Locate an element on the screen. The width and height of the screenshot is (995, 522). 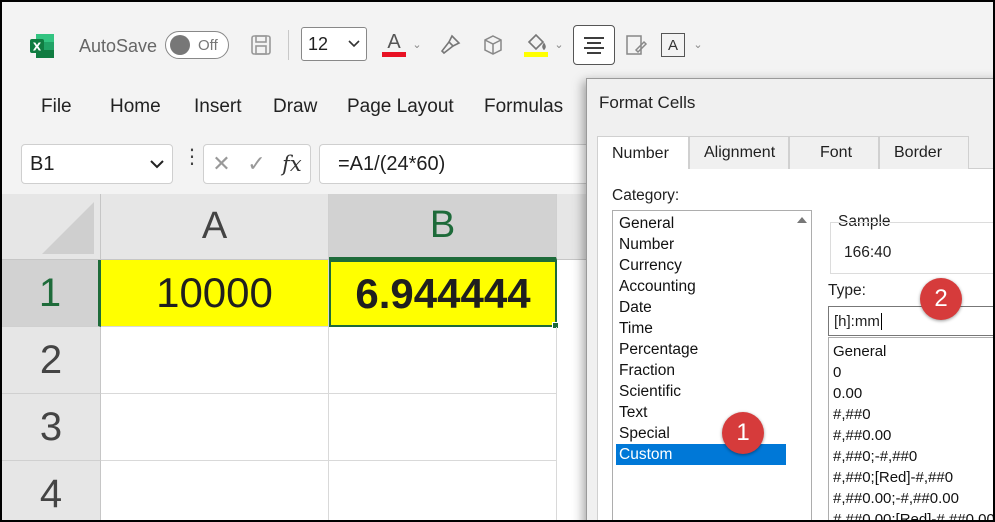
cell-b1: 6.944444 is located at coordinates (443, 293).